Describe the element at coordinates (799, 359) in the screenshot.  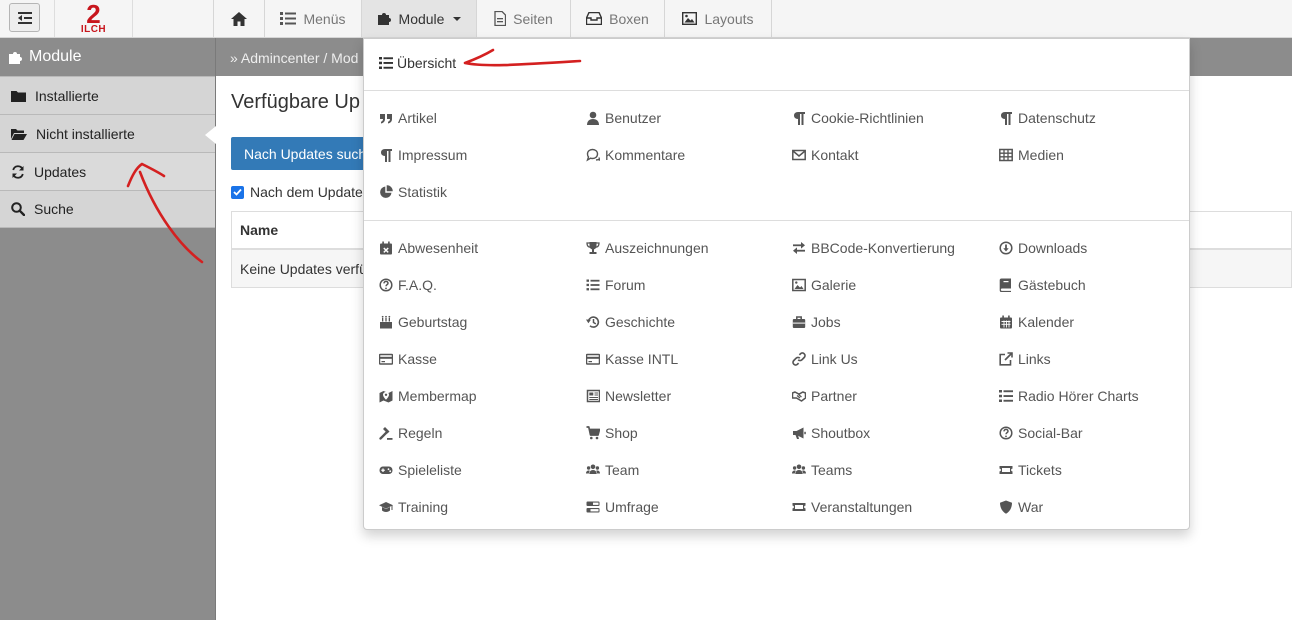
I see `link-icon` at that location.